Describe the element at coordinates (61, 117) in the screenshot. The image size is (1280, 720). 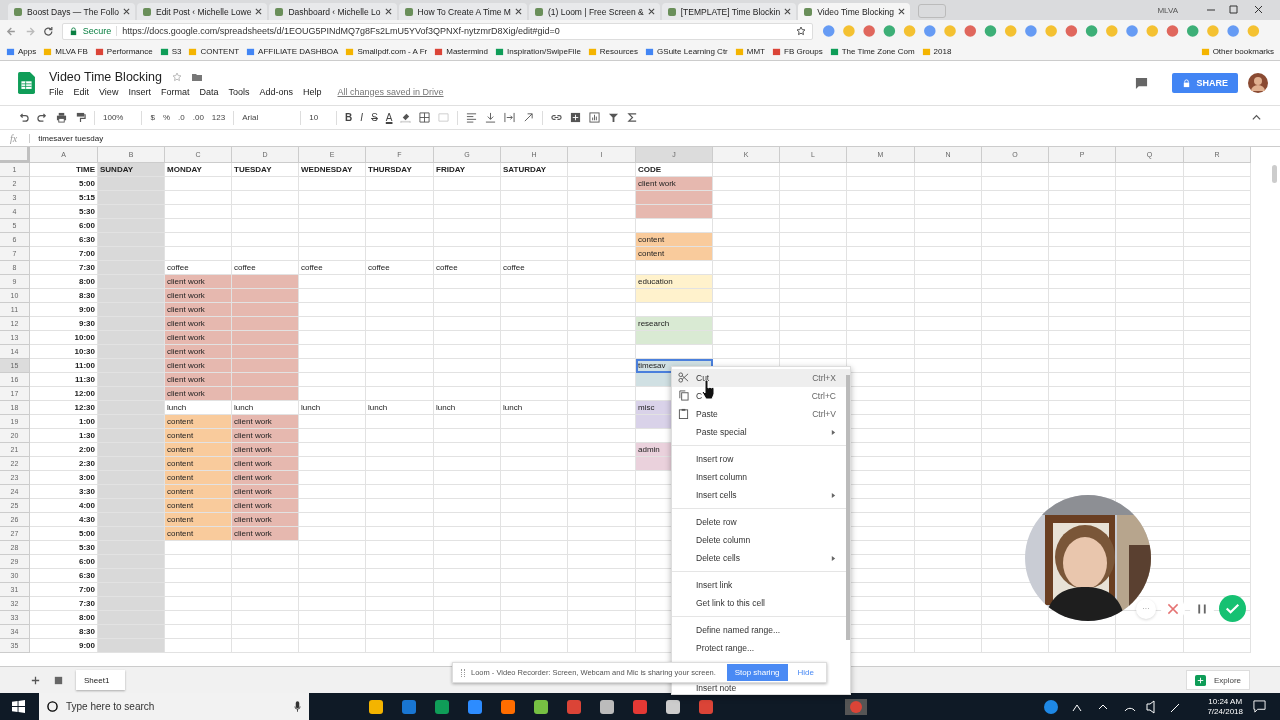
I see `print-icon` at that location.